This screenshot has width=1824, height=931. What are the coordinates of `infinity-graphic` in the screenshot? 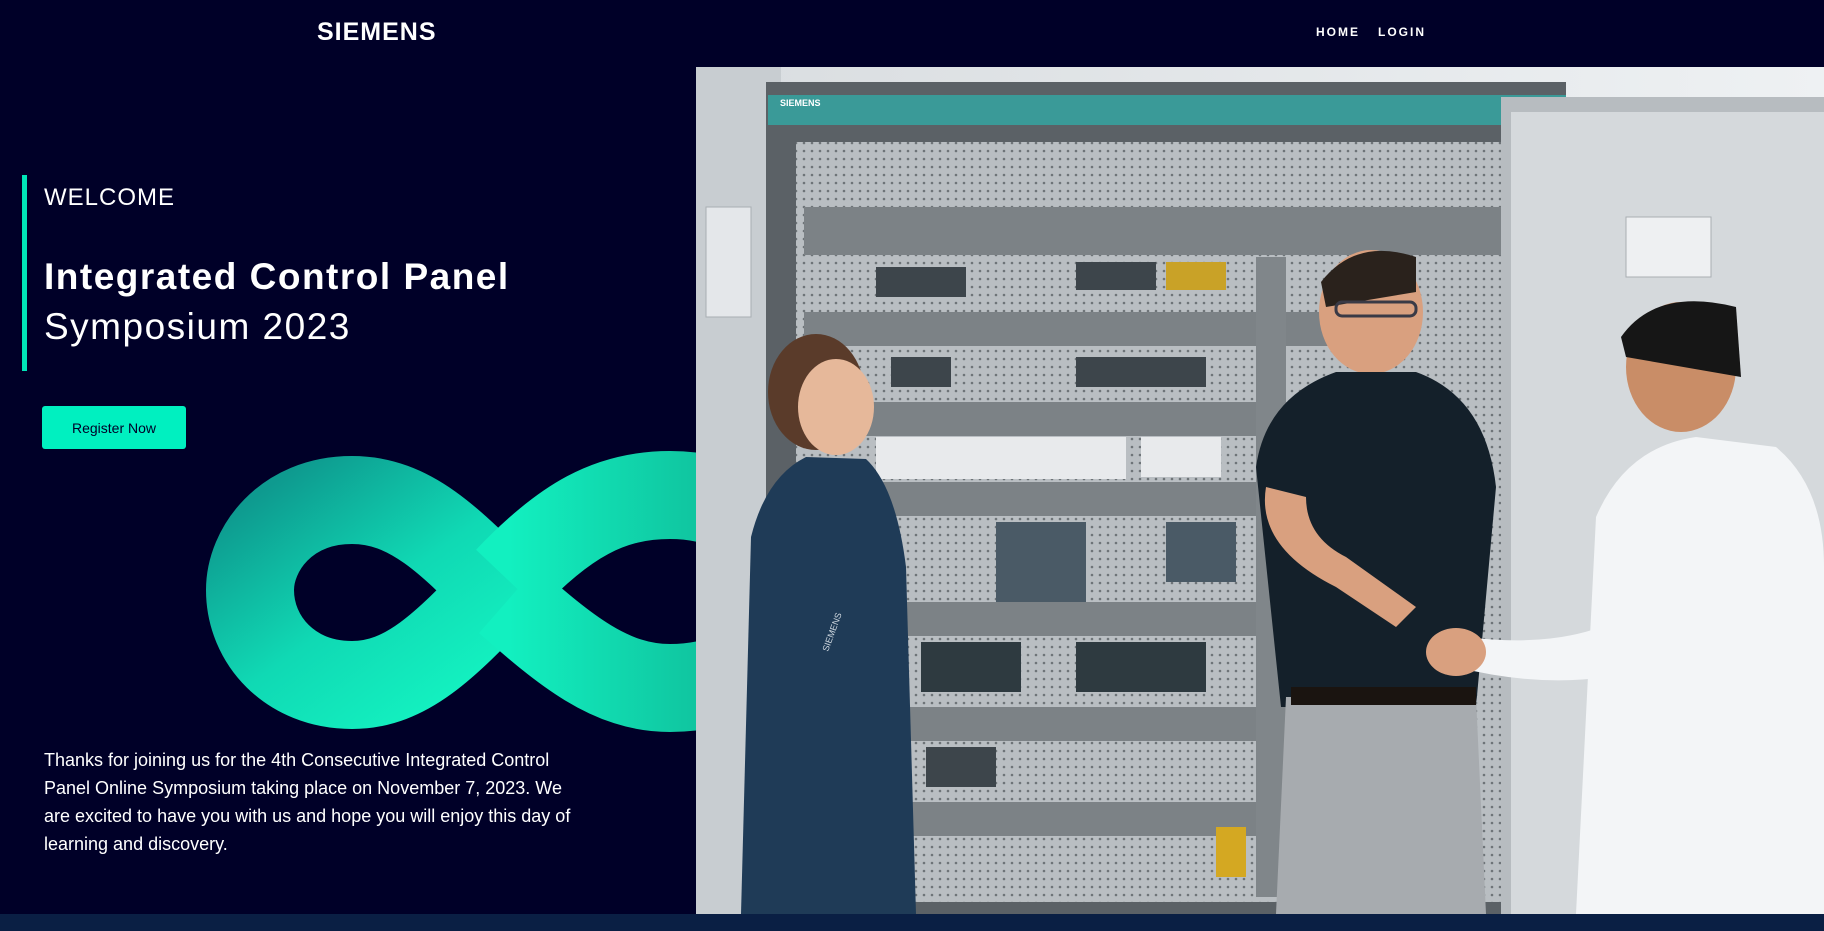 It's located at (443, 590).